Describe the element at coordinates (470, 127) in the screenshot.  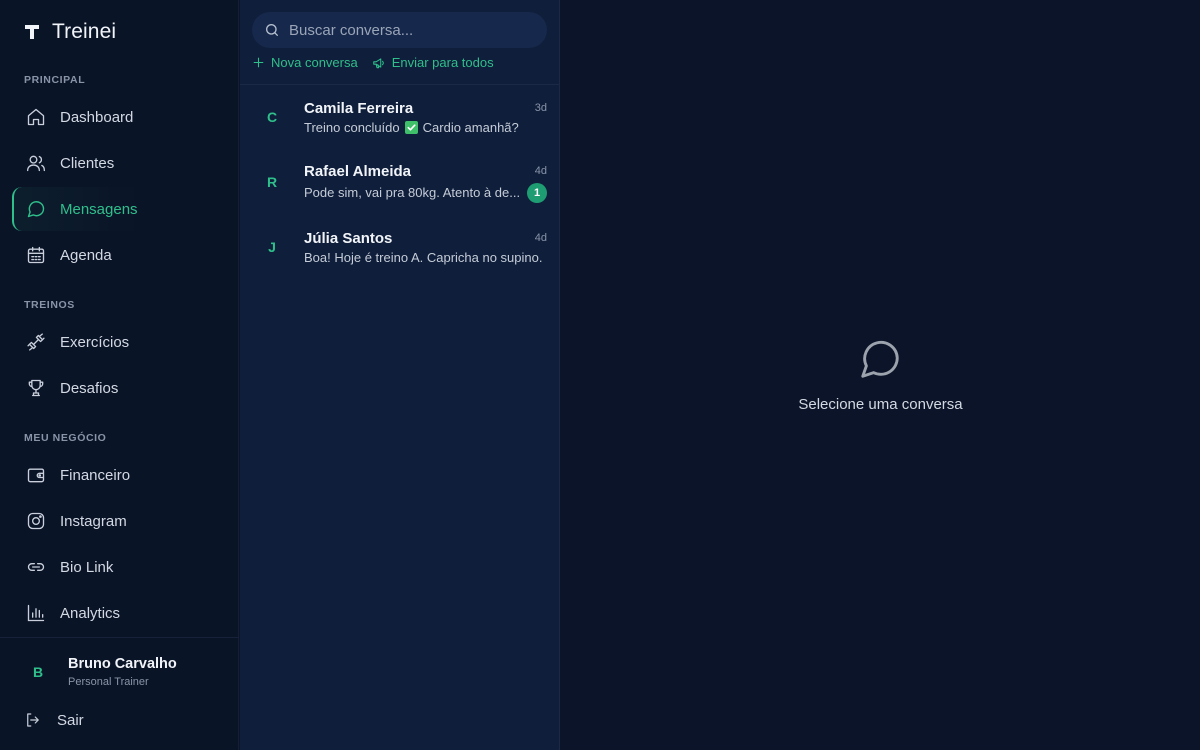
I see `preview-text: Cardio amanhã?` at that location.